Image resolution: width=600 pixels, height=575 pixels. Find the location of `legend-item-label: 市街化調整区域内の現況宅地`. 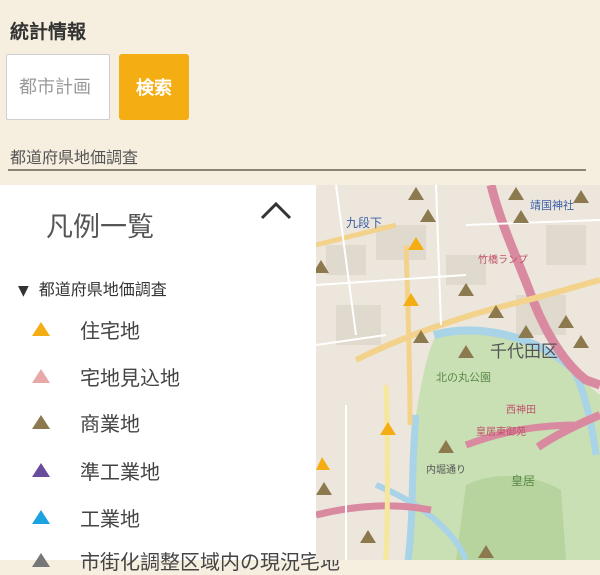

legend-item-label: 市街化調整区域内の現況宅地 is located at coordinates (210, 561).